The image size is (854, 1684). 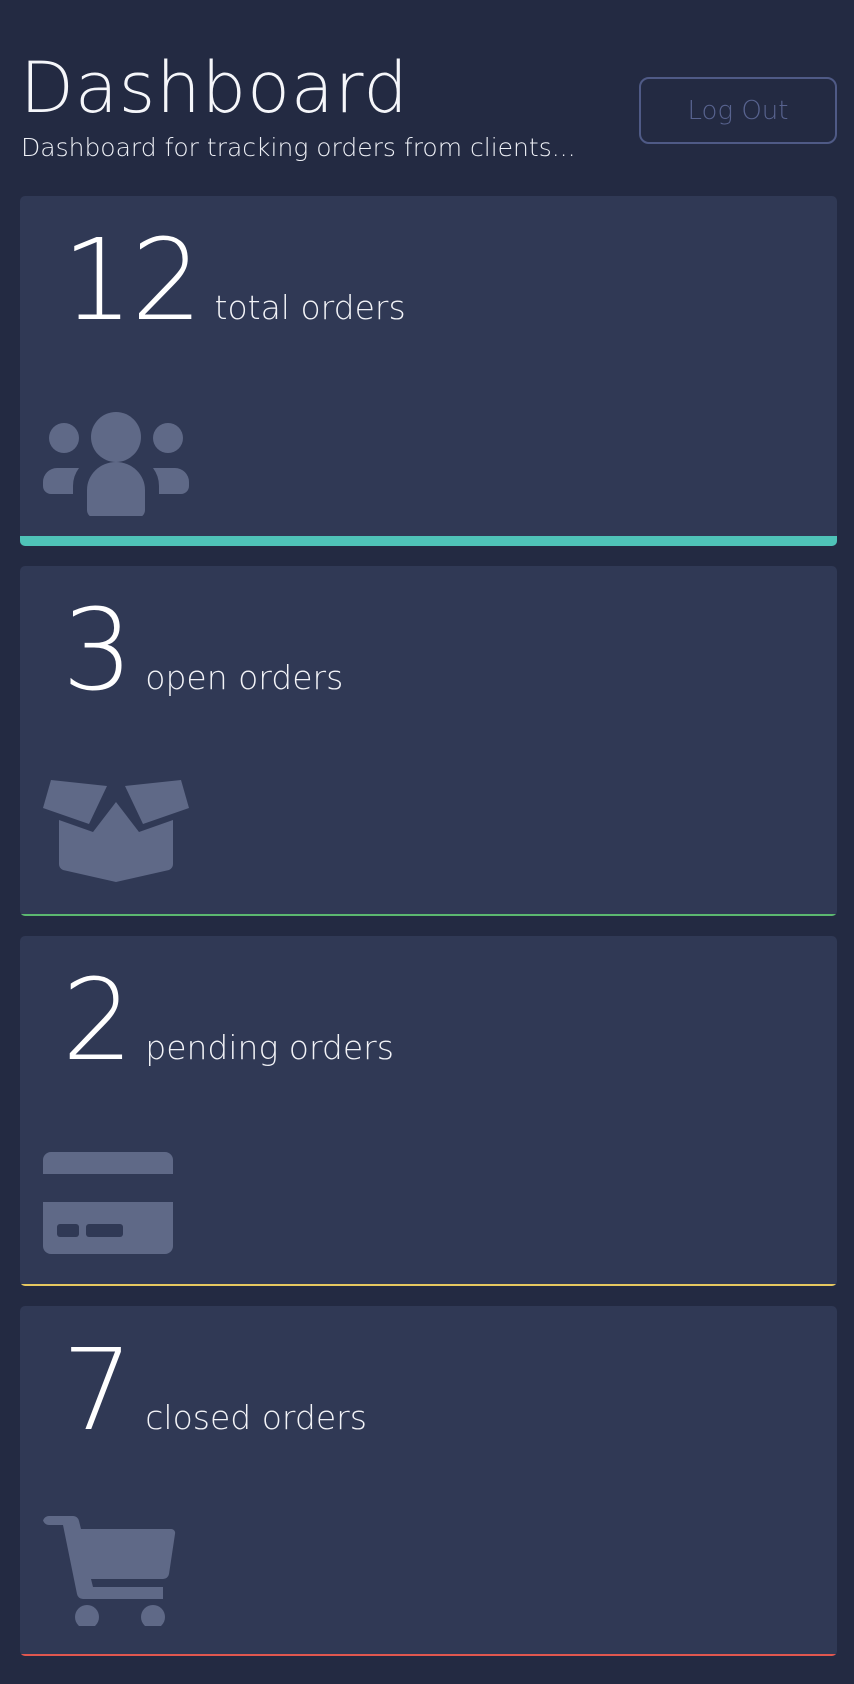 What do you see at coordinates (428, 541) in the screenshot?
I see `total-orders-accent-bar` at bounding box center [428, 541].